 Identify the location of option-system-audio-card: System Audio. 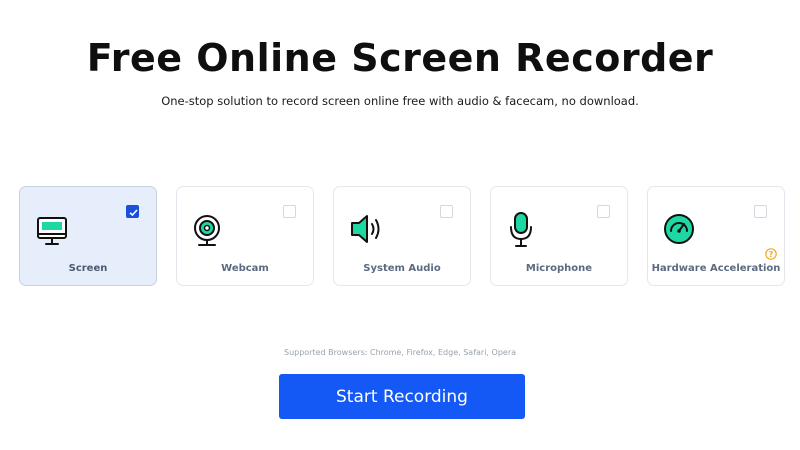
(402, 236).